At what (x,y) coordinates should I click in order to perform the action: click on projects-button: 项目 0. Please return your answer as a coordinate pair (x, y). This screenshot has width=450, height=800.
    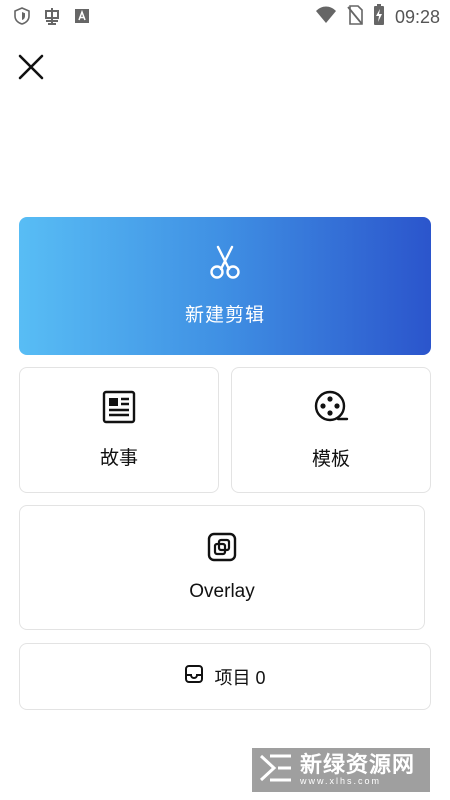
    Looking at the image, I should click on (225, 676).